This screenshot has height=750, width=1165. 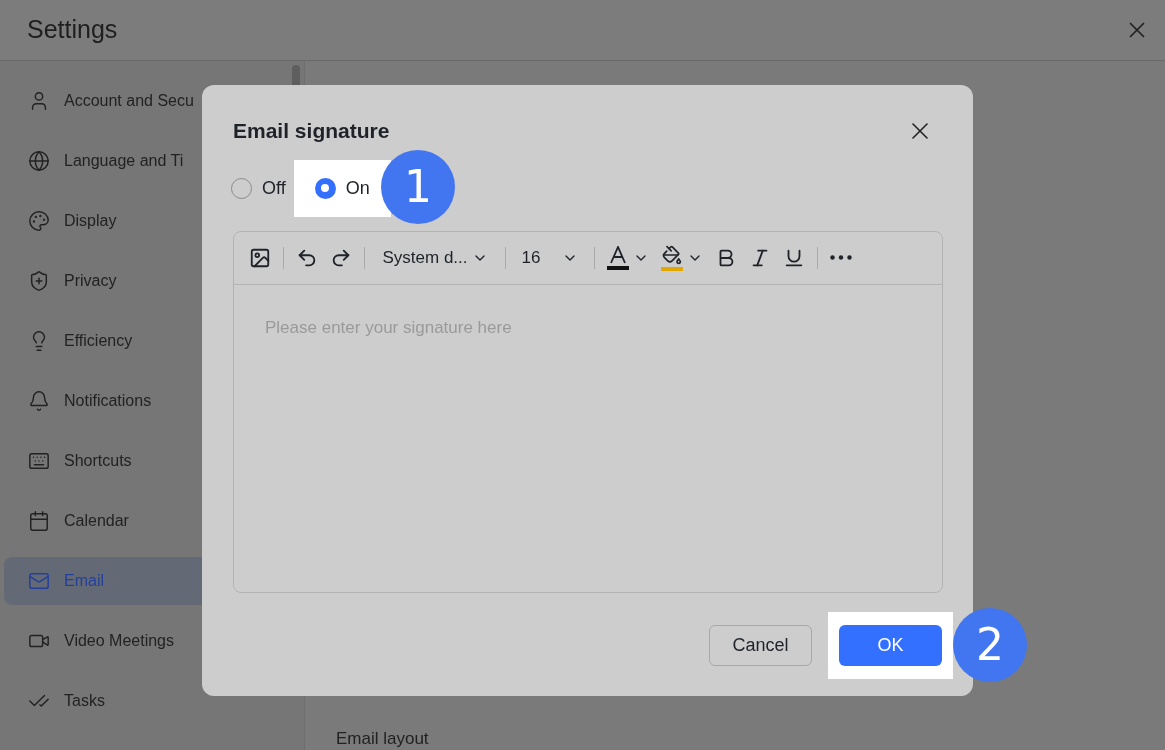 I want to click on image-icon, so click(x=260, y=257).